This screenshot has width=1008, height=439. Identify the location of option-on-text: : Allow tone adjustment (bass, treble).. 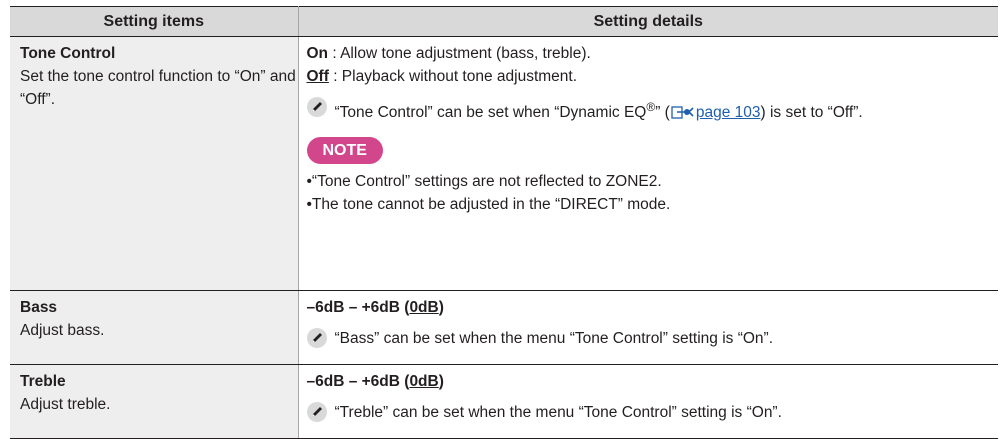
(459, 53).